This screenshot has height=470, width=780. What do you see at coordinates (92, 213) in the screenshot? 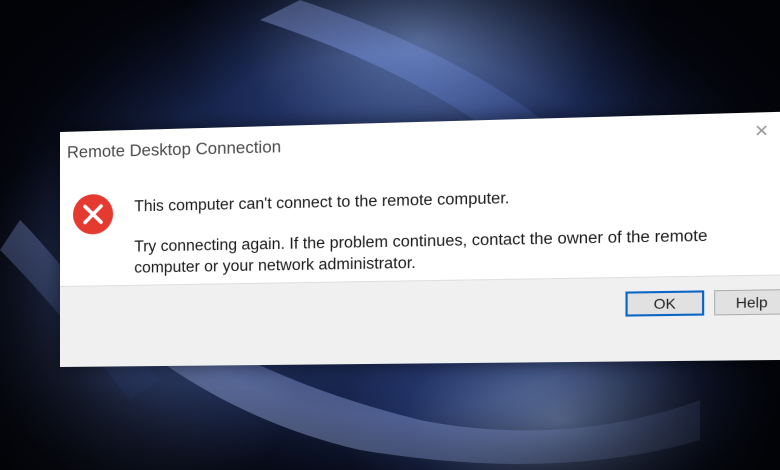
I see `error-icon` at bounding box center [92, 213].